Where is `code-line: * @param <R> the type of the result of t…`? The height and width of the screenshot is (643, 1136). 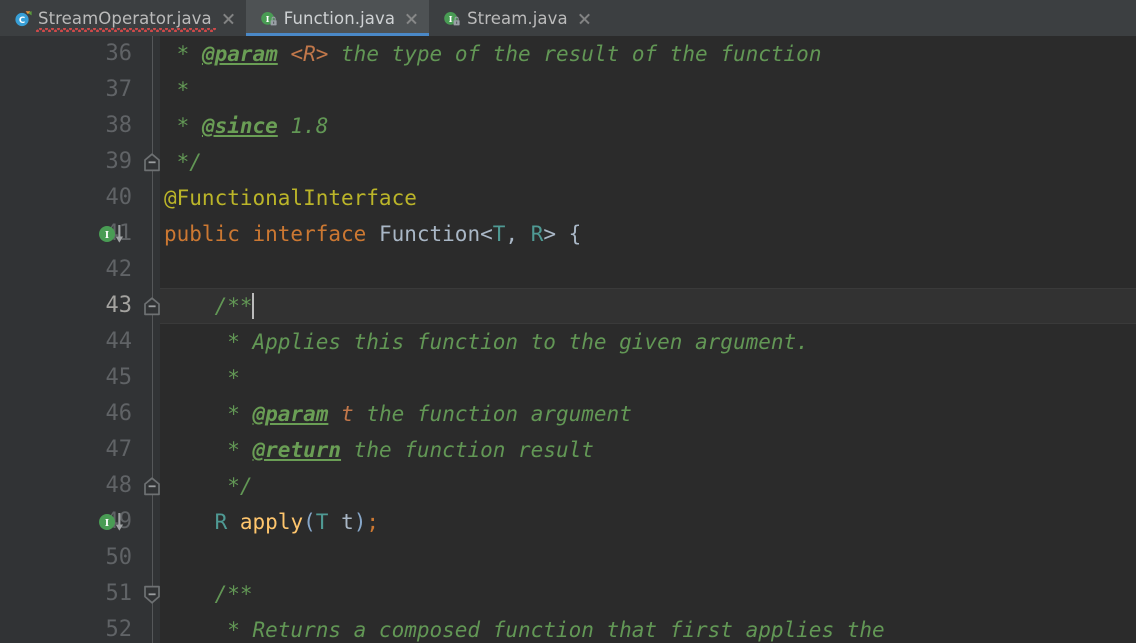
code-line: * @param <R> the type of the result of t… is located at coordinates (648, 54).